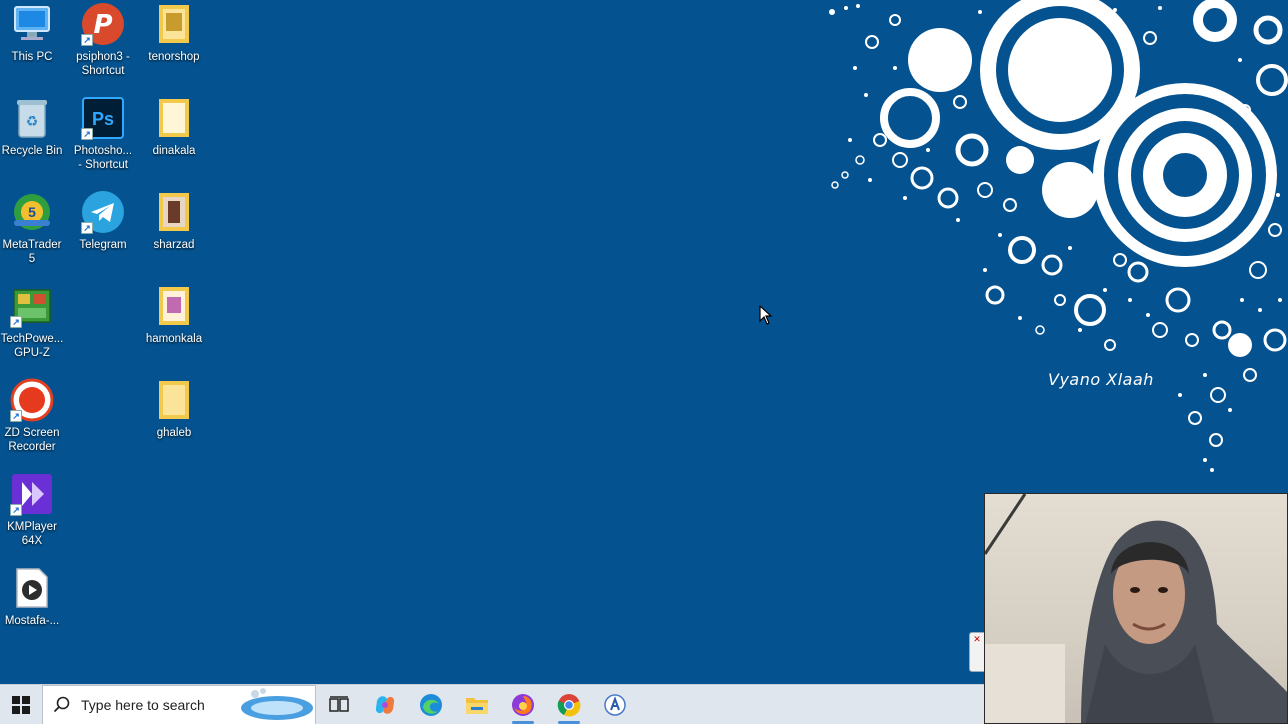  What do you see at coordinates (1101, 379) in the screenshot?
I see `wallpaper-brand-text: Vyano Xlaah` at bounding box center [1101, 379].